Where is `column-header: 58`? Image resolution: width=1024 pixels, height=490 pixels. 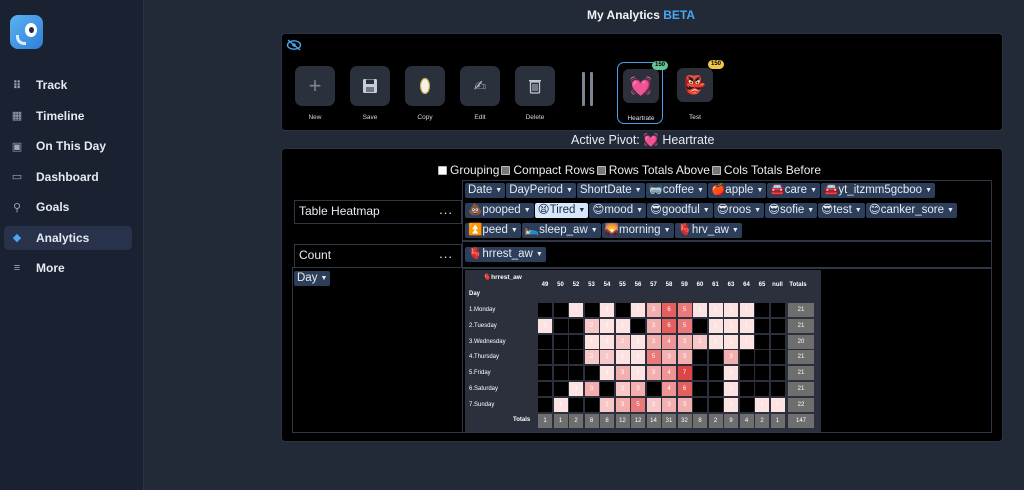
column-header: 58 is located at coordinates (669, 285).